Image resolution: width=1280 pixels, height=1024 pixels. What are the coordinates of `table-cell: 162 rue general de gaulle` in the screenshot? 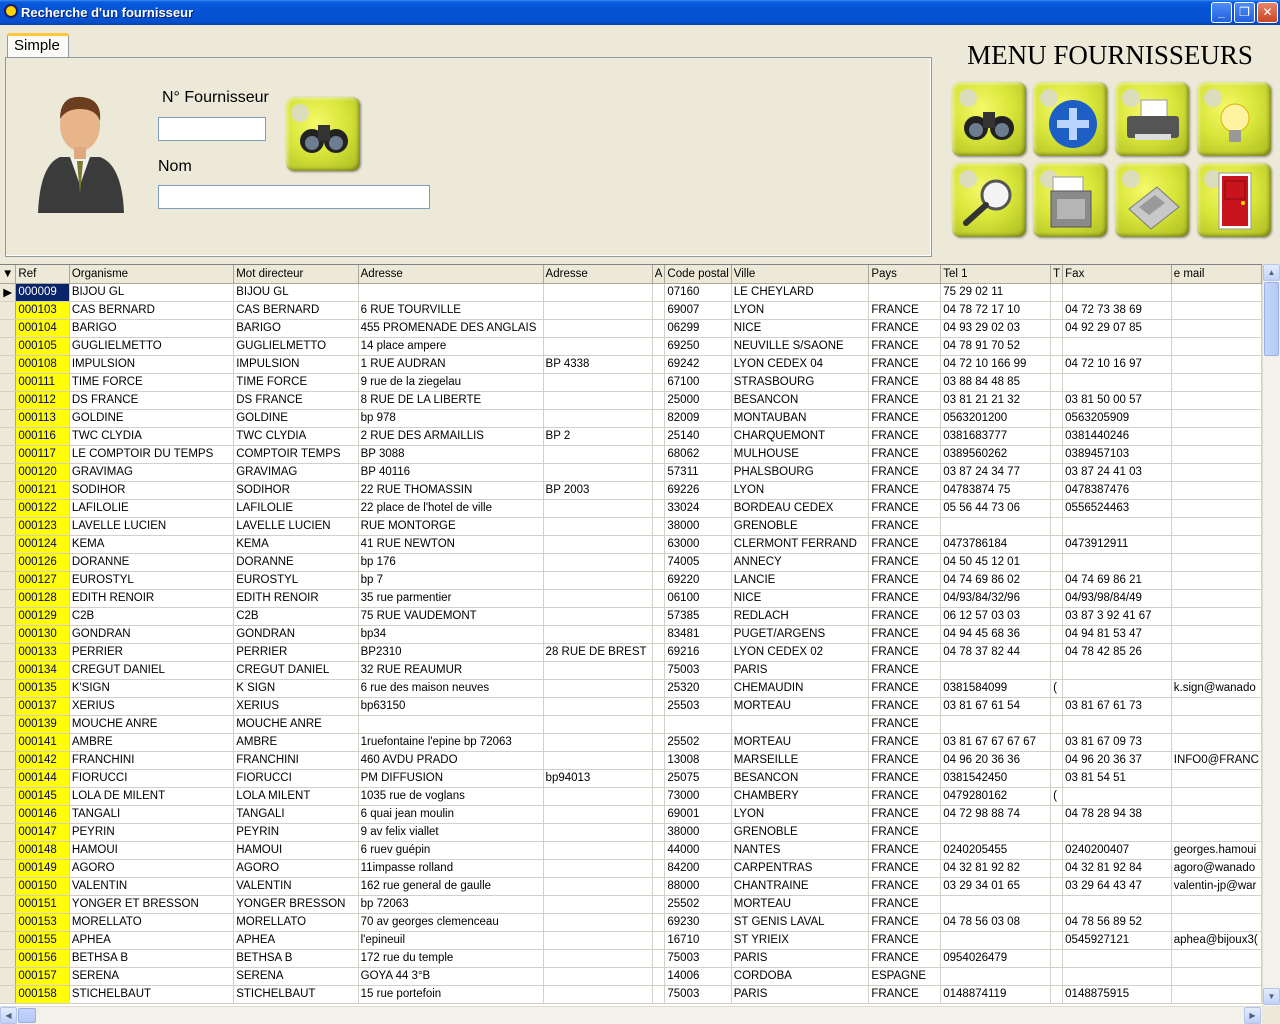 It's located at (451, 886).